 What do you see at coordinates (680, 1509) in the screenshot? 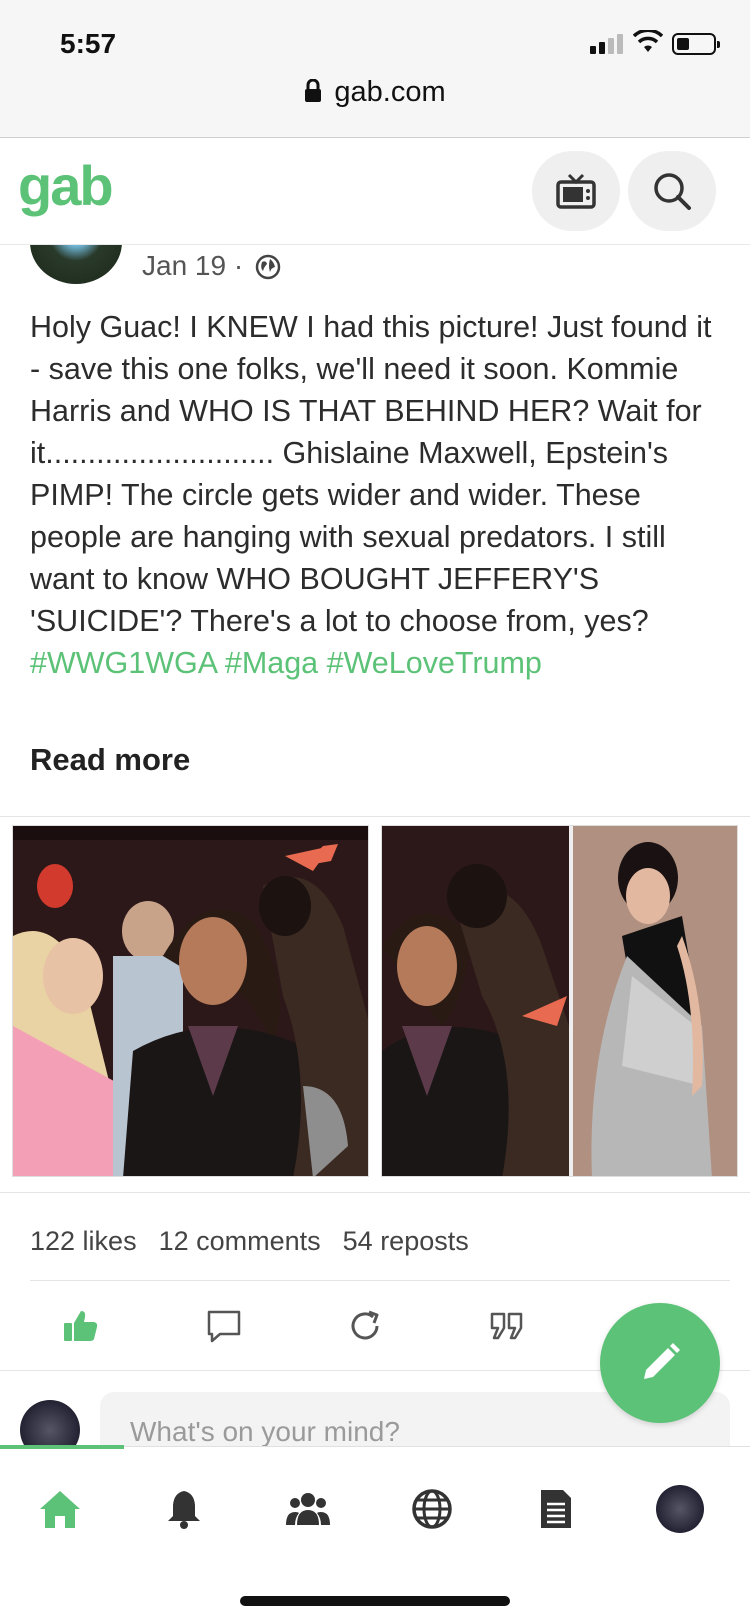
I see `nav-profile-avatar` at bounding box center [680, 1509].